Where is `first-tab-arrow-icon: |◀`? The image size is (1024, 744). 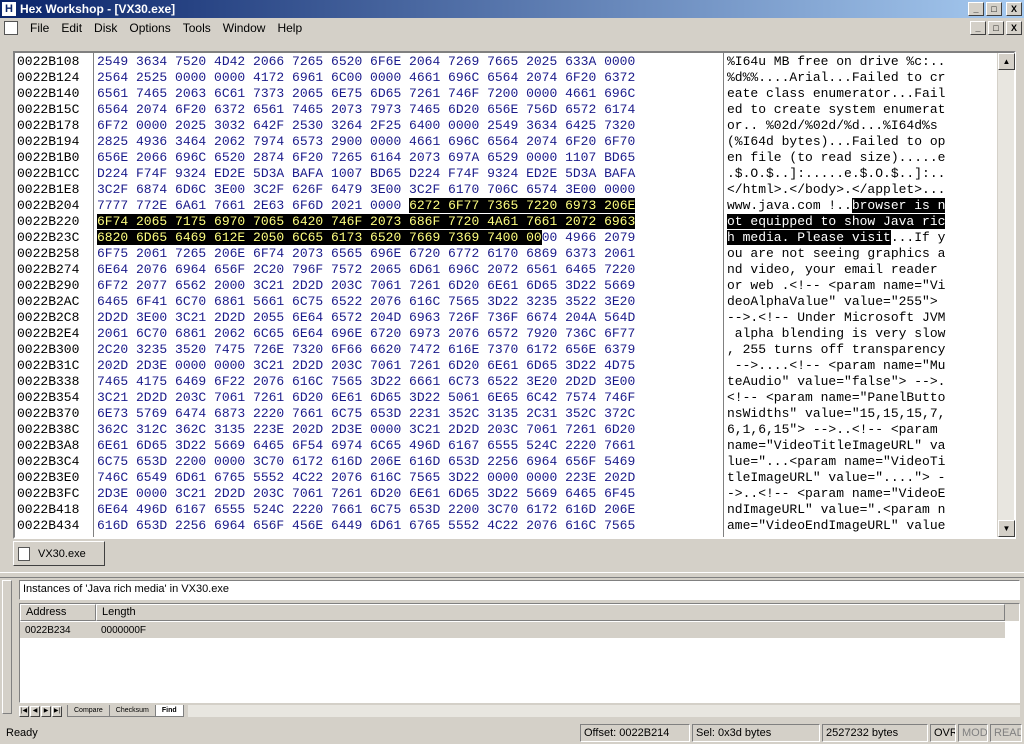 first-tab-arrow-icon: |◀ is located at coordinates (24, 711).